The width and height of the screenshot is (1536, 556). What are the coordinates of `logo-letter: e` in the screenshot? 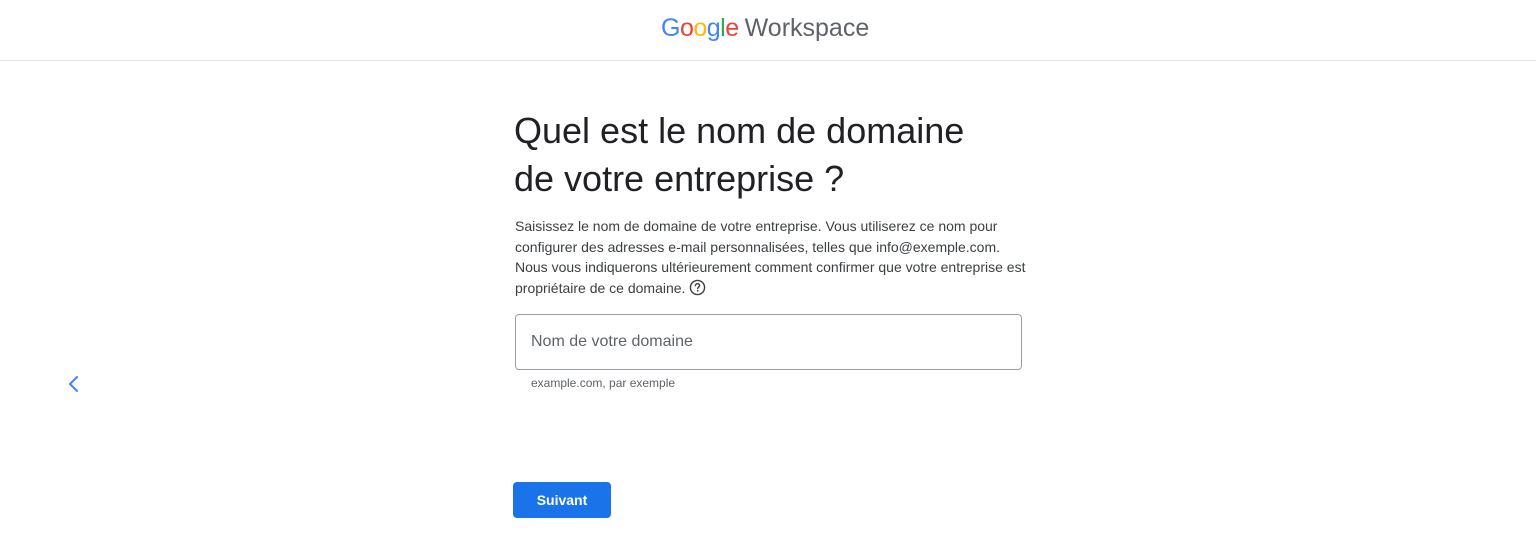 It's located at (732, 28).